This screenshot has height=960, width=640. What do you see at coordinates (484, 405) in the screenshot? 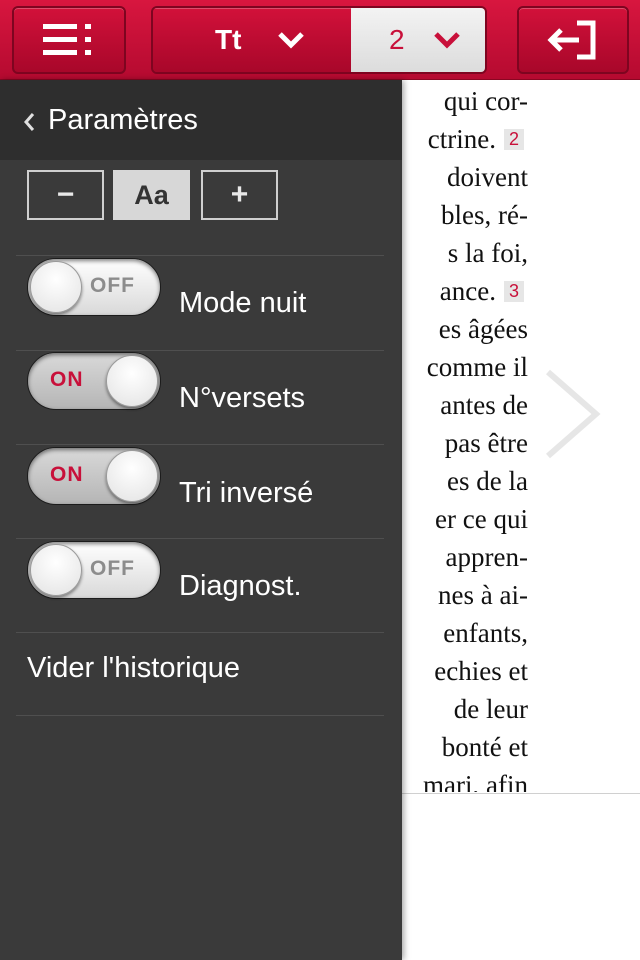
I see `reader-line: antes de` at bounding box center [484, 405].